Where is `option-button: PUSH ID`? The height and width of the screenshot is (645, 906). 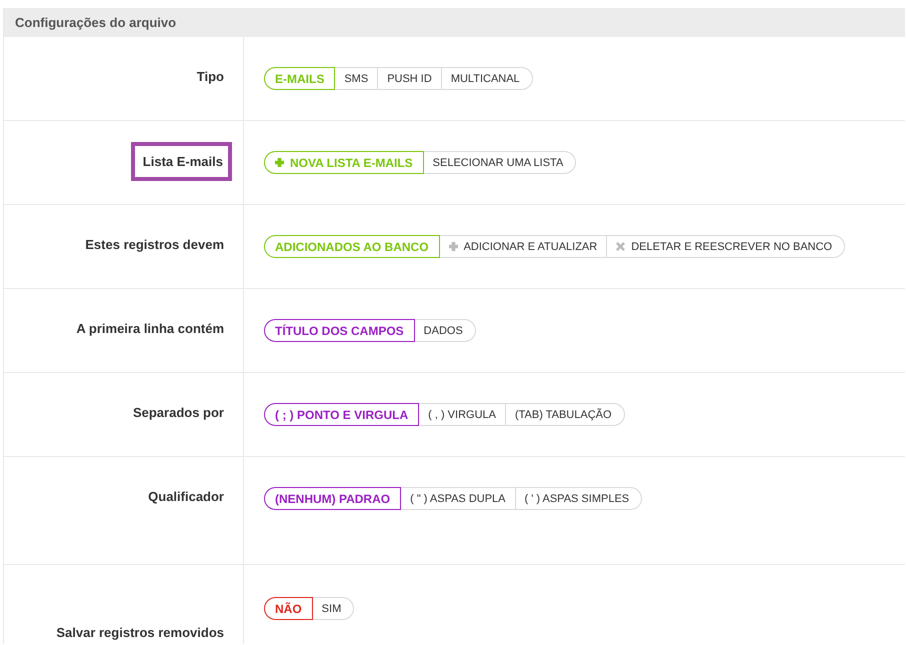 option-button: PUSH ID is located at coordinates (409, 78).